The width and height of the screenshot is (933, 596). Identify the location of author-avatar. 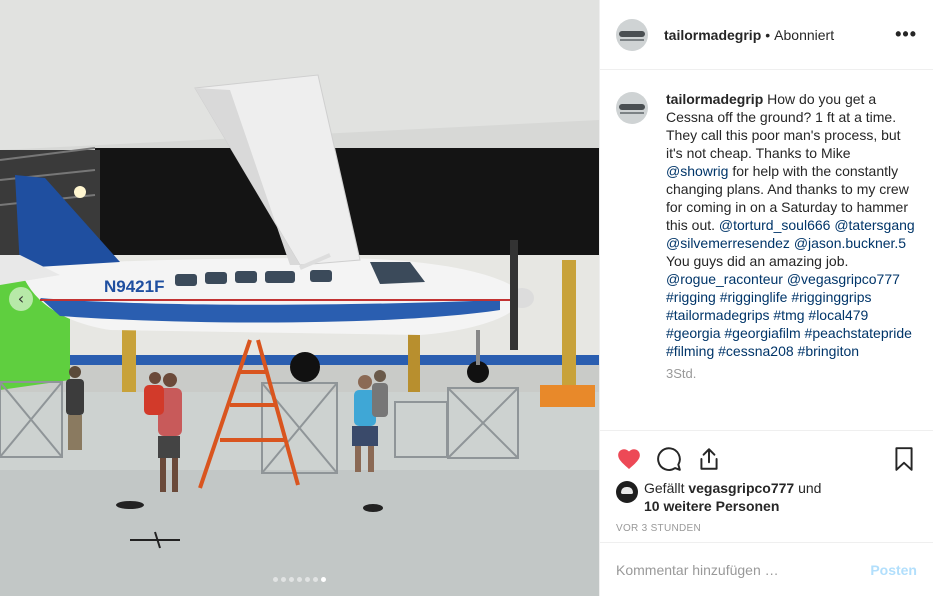
(632, 34).